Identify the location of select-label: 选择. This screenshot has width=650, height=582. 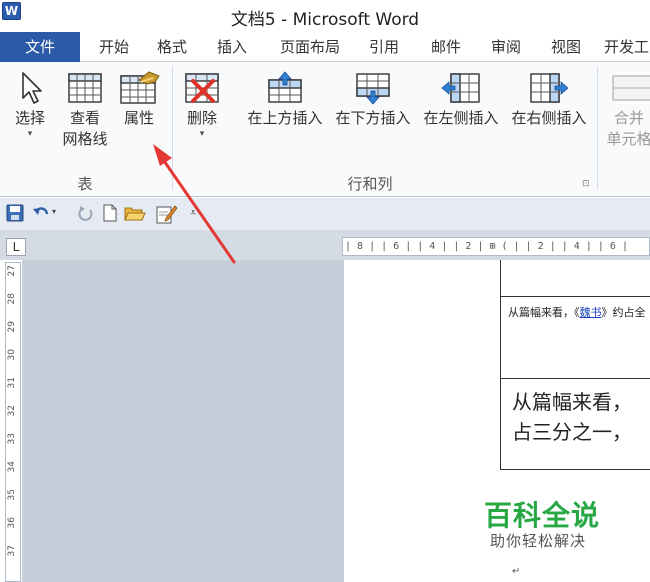
(29, 118).